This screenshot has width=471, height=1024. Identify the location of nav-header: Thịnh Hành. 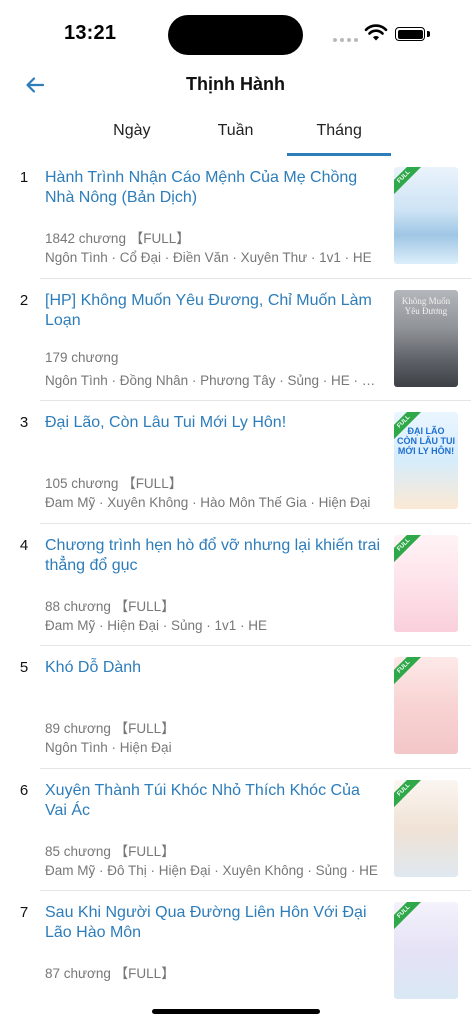
(235, 85).